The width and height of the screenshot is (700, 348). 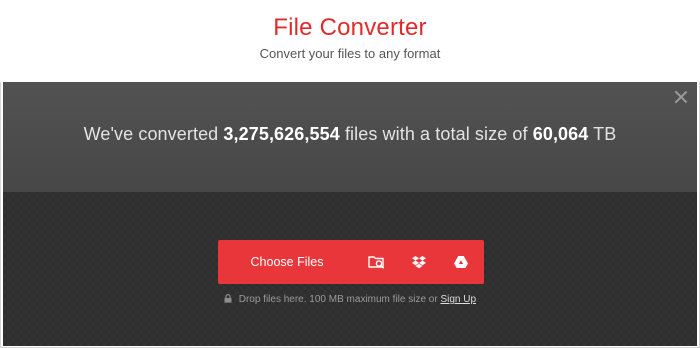 I want to click on upload-button-group: Choose Files, so click(x=351, y=262).